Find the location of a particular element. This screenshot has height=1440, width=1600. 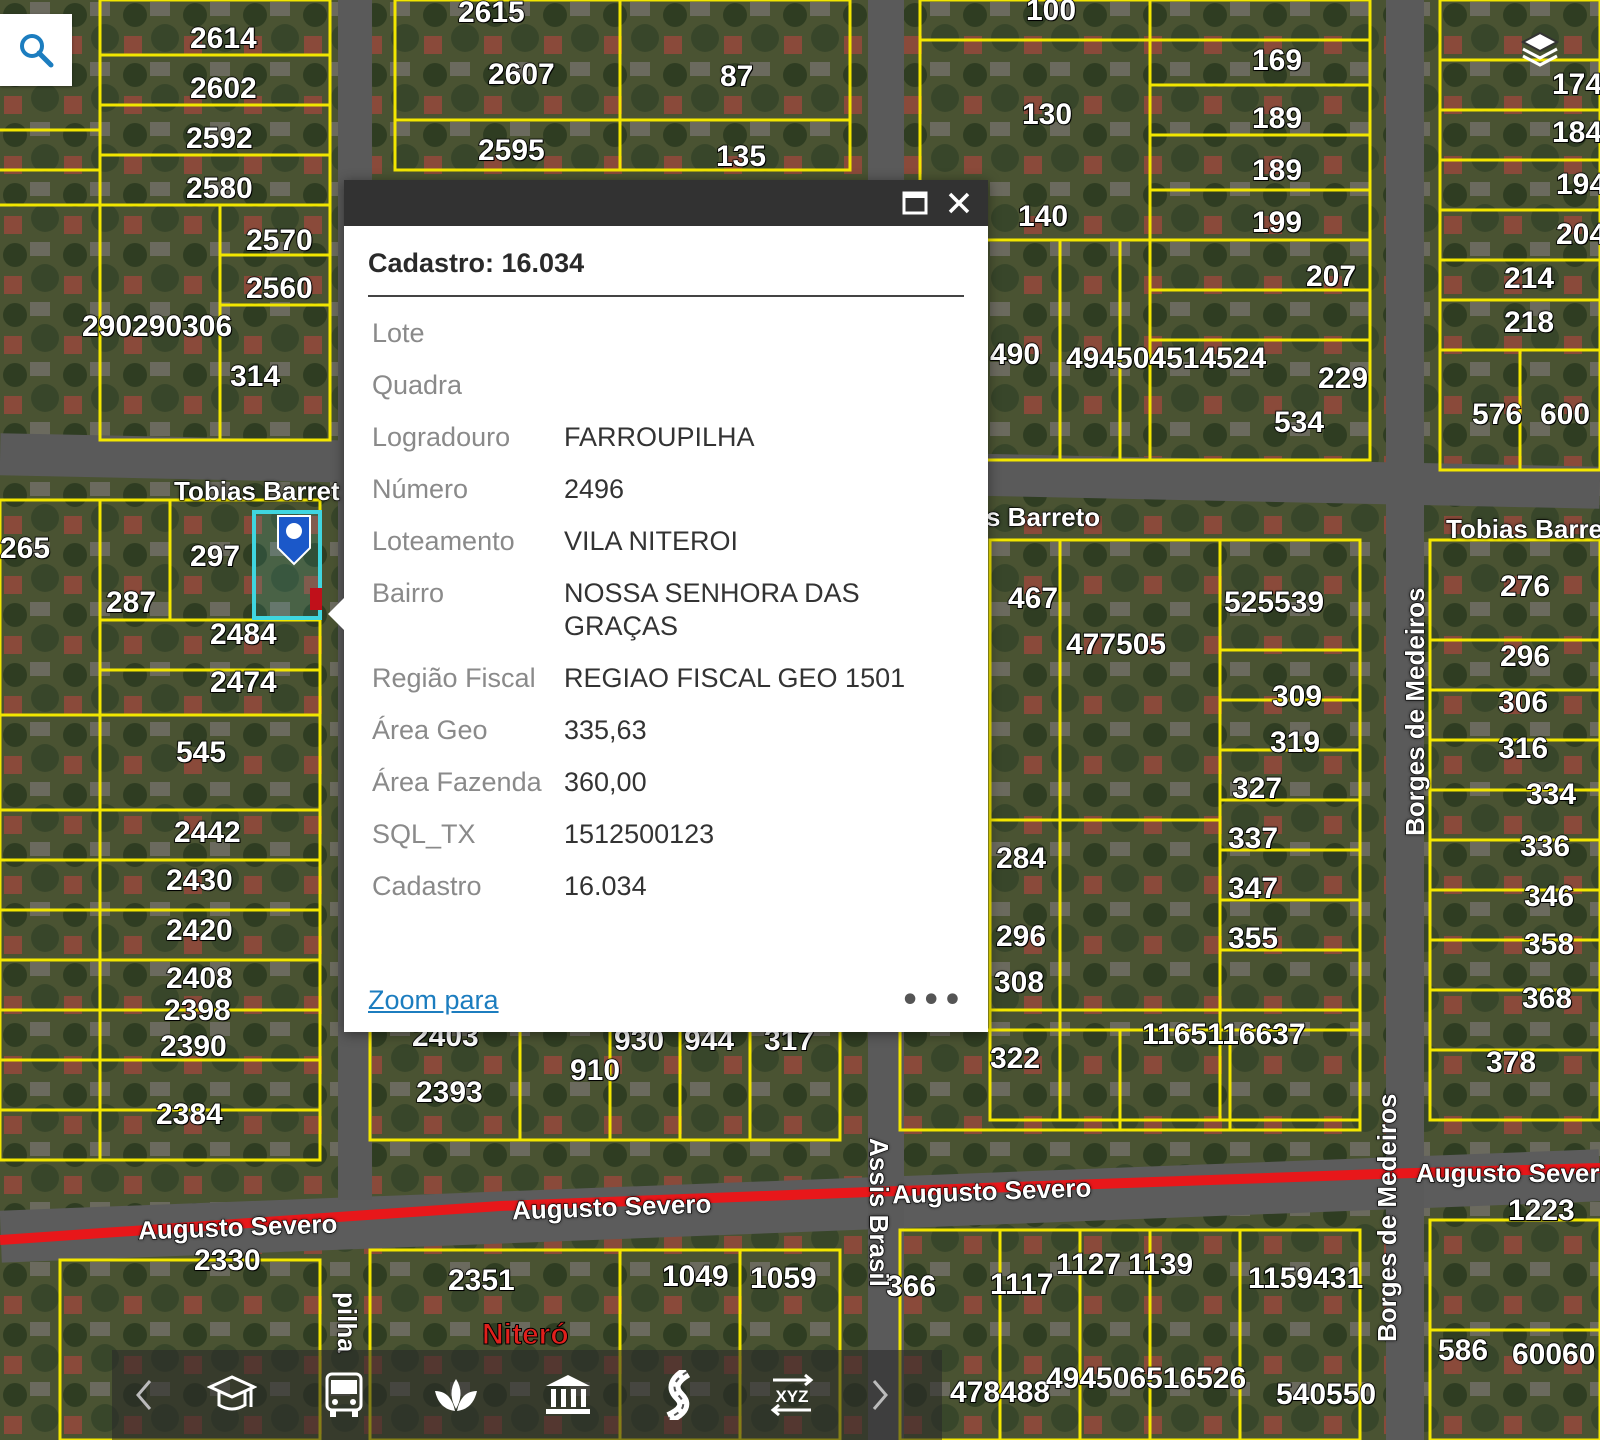

parcel-number-label: 218 is located at coordinates (1529, 322).